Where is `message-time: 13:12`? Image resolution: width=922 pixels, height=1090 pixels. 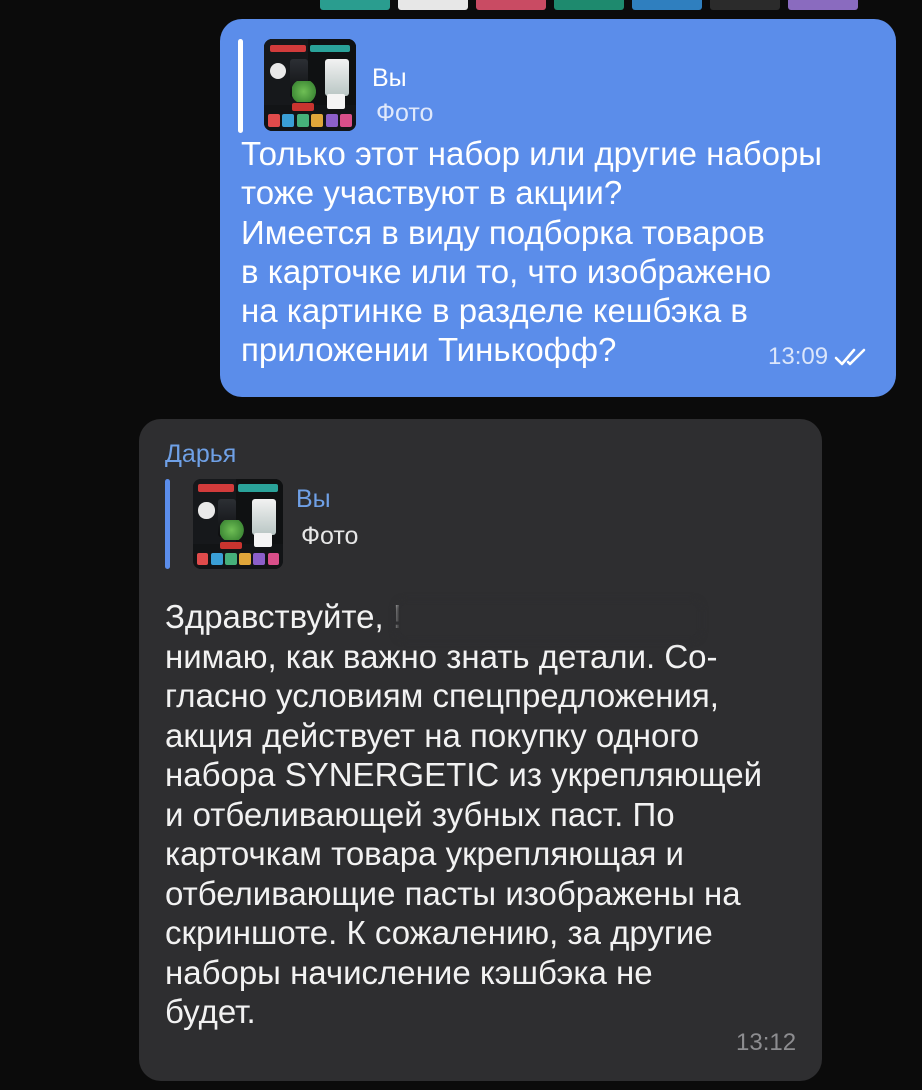 message-time: 13:12 is located at coordinates (766, 1042).